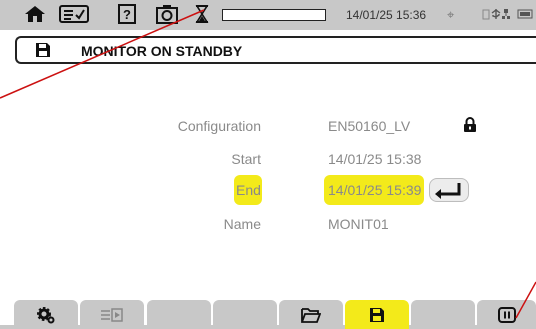 Image resolution: width=536 pixels, height=329 pixels. I want to click on tab-save, so click(377, 314).